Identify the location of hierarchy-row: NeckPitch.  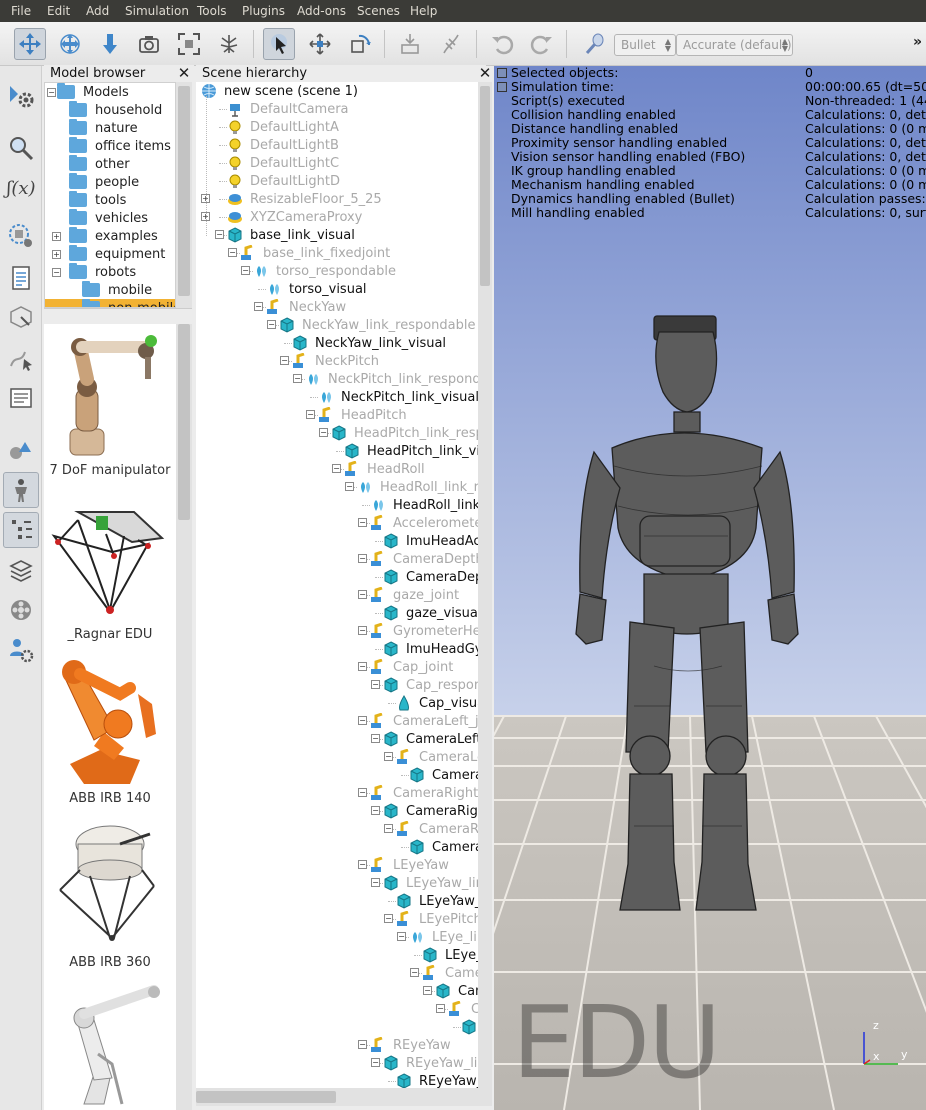
(335, 361).